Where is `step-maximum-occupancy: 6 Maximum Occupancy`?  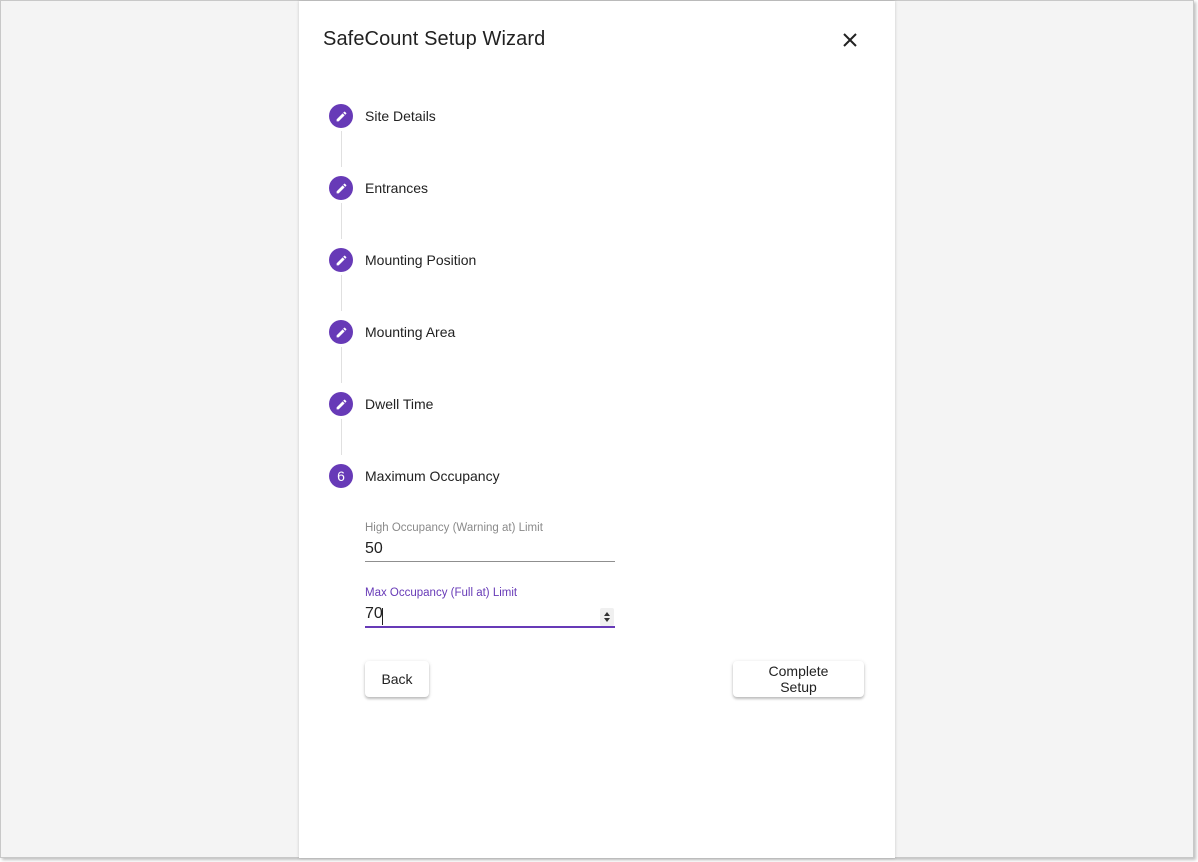 step-maximum-occupancy: 6 Maximum Occupancy is located at coordinates (414, 476).